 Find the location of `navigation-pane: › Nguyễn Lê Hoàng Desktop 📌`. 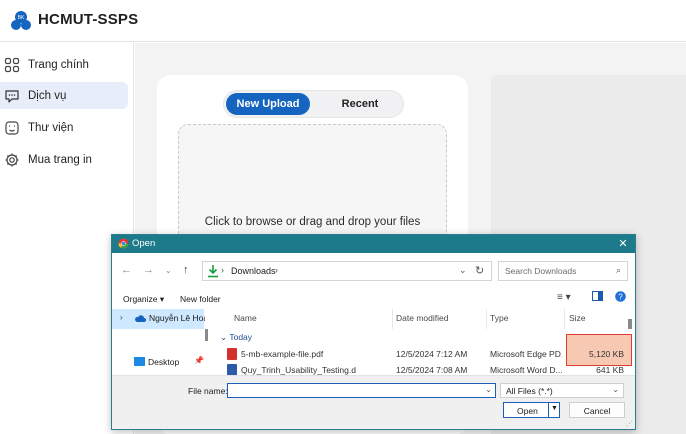

navigation-pane: › Nguyễn Lê Hoàng Desktop 📌 is located at coordinates (160, 342).